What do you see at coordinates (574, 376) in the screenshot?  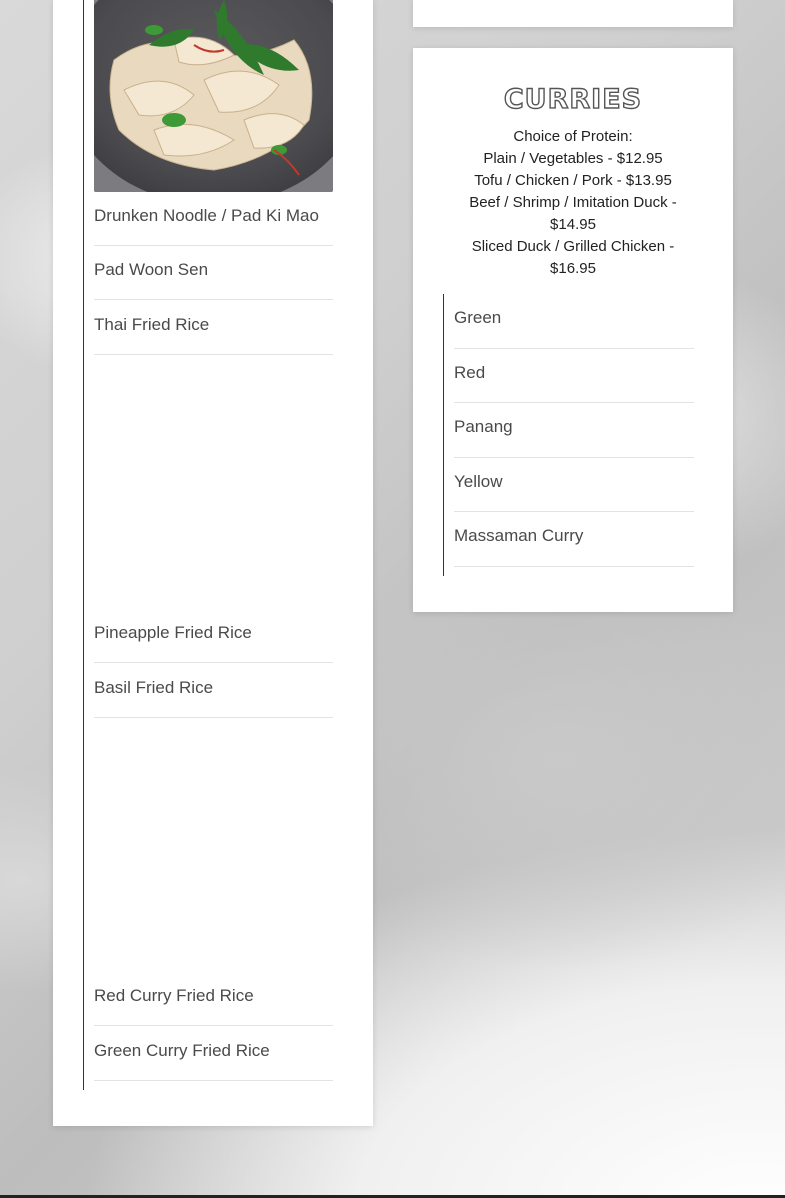 I see `menu-item: Red` at bounding box center [574, 376].